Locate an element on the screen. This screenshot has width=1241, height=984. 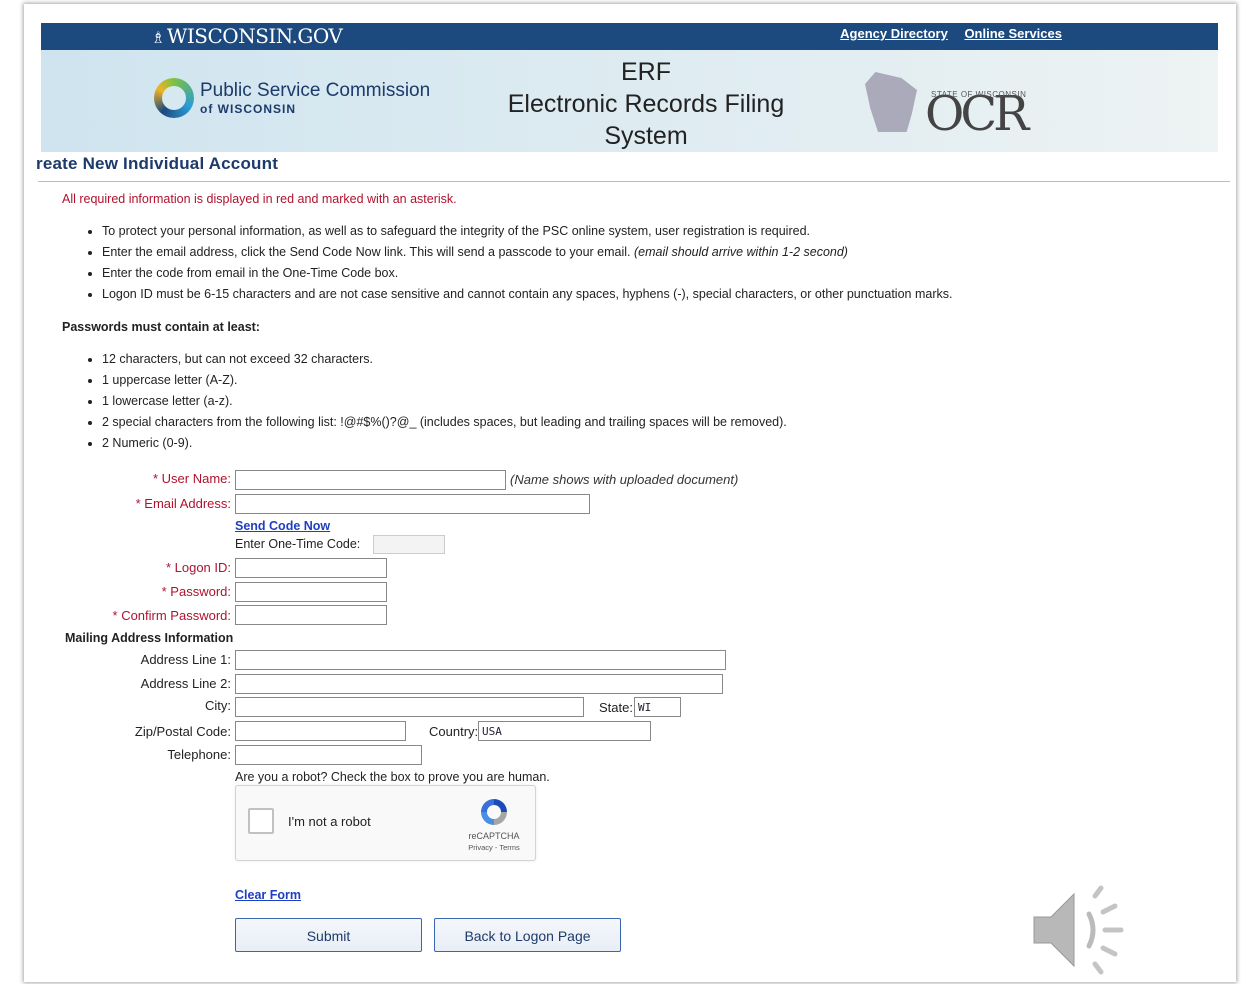
city-input is located at coordinates (409, 707).